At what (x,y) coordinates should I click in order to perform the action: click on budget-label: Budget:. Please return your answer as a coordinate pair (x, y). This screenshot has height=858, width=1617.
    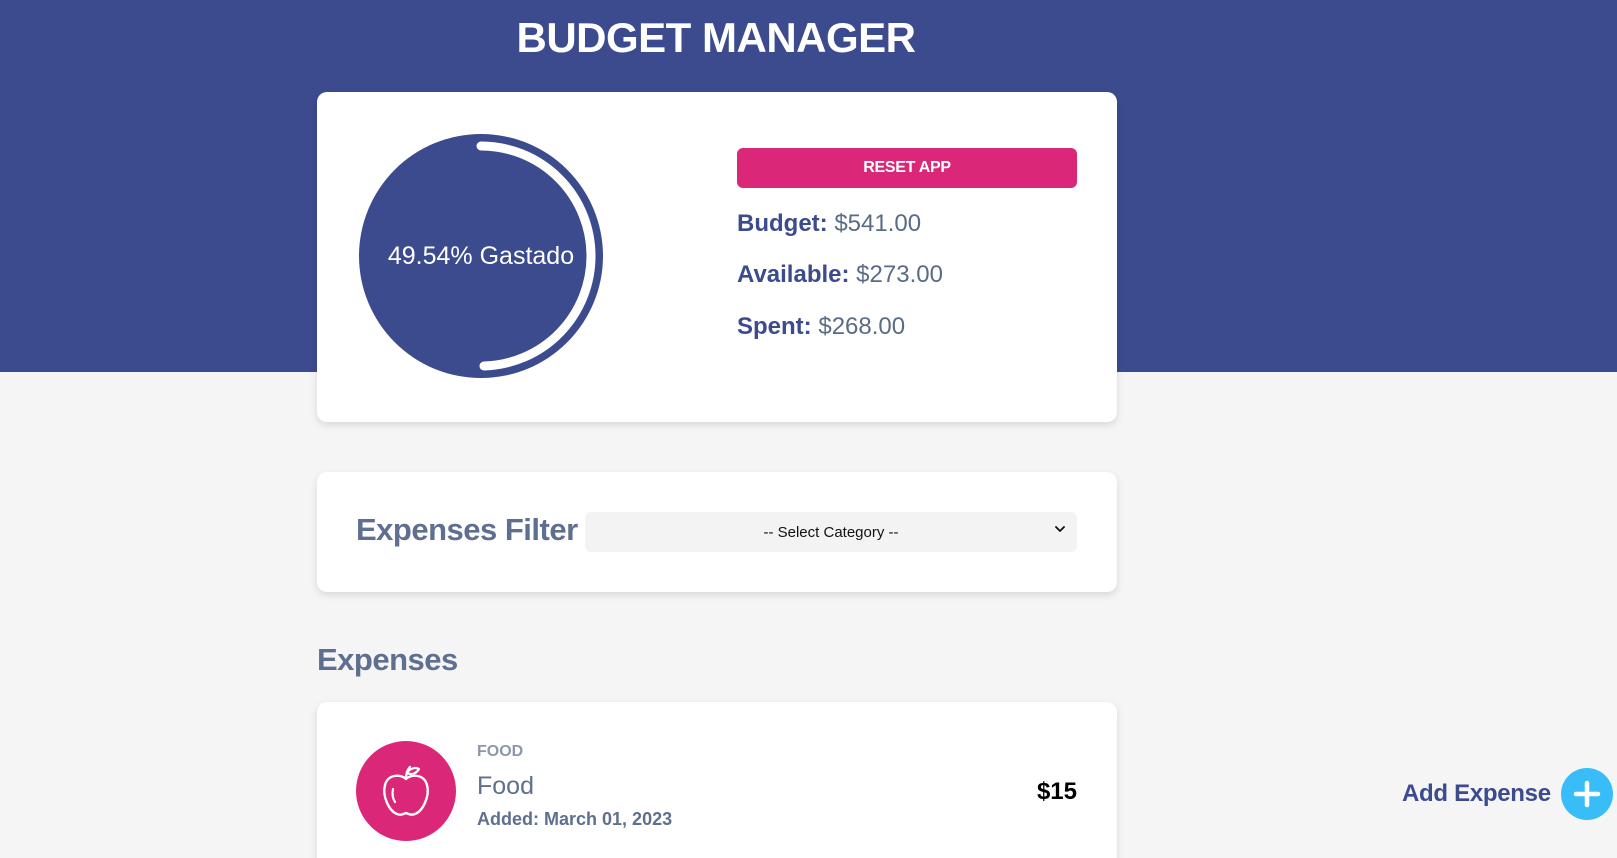
    Looking at the image, I should click on (782, 223).